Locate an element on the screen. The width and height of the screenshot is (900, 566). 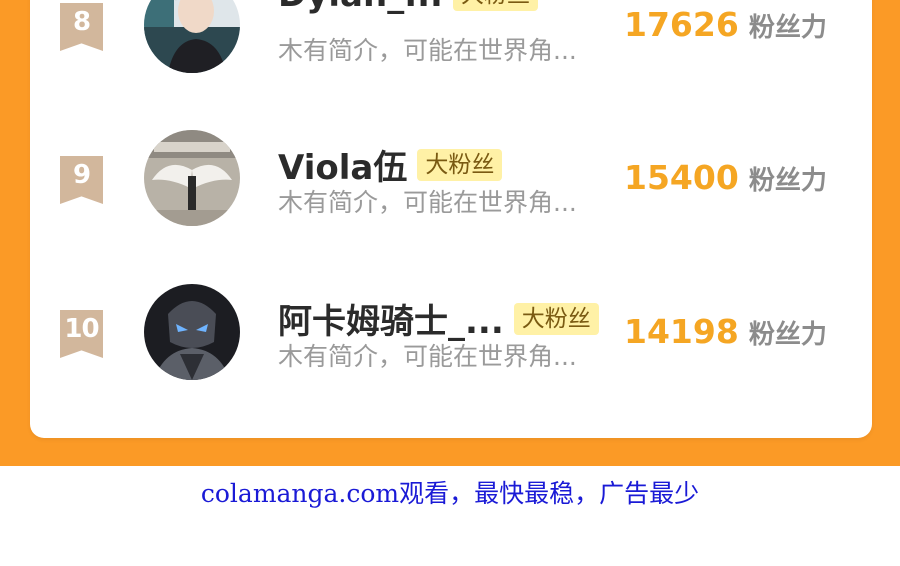
rank-badge: 10 is located at coordinates (81, 334).